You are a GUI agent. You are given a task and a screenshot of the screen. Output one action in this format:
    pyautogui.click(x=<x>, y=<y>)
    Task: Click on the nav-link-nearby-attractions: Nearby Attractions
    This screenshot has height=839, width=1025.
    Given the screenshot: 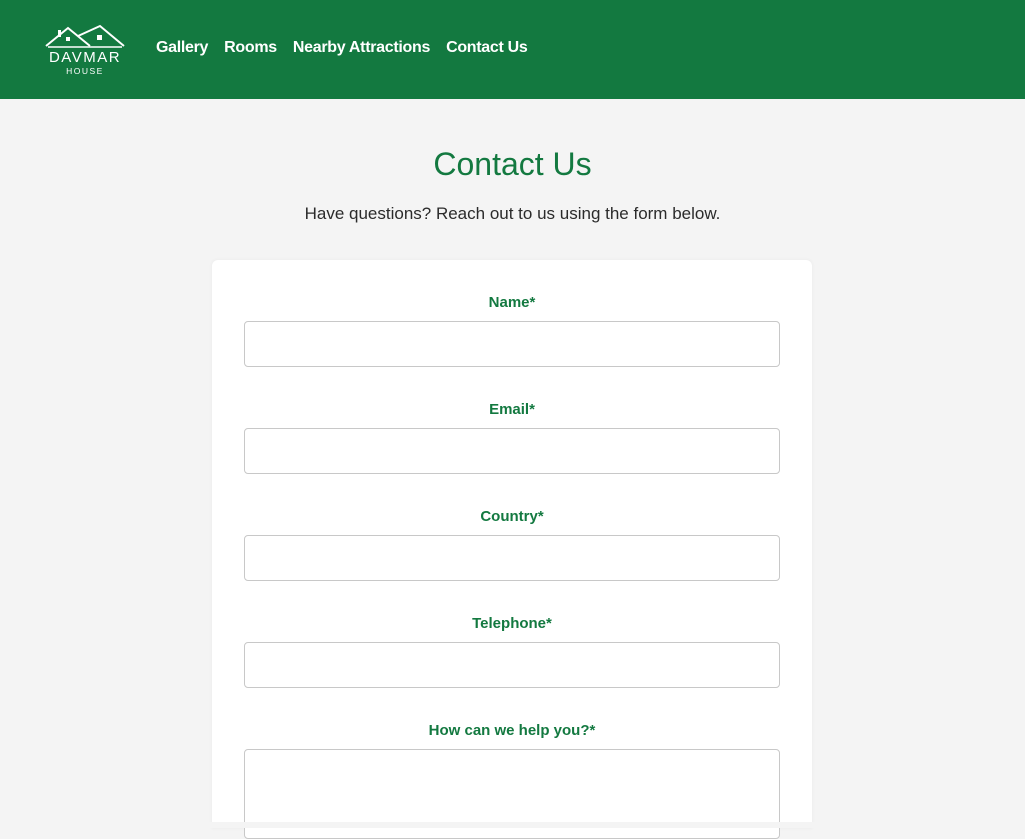 What is the action you would take?
    pyautogui.click(x=361, y=48)
    